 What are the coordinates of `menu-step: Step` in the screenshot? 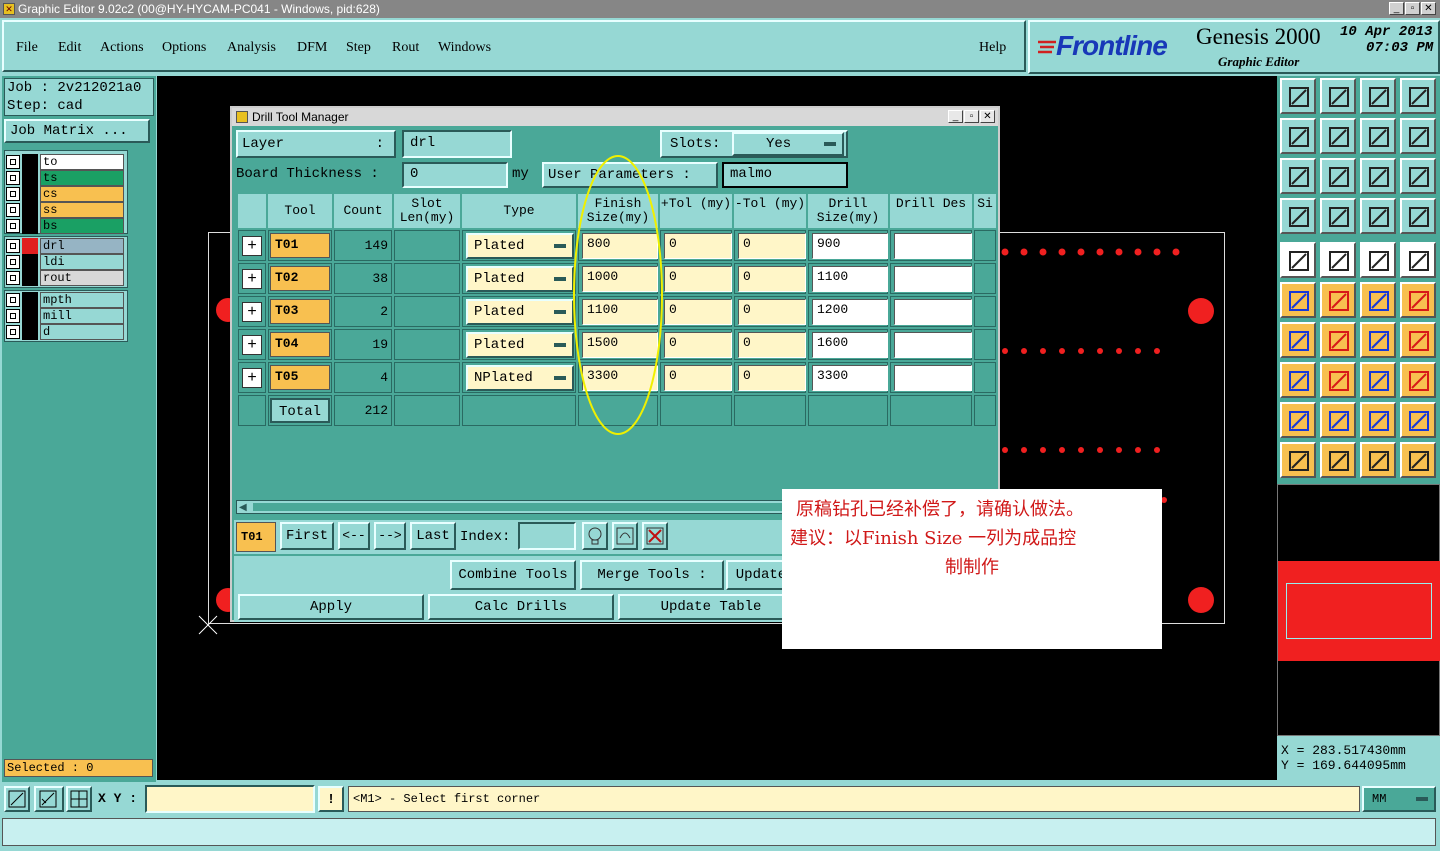 It's located at (358, 48).